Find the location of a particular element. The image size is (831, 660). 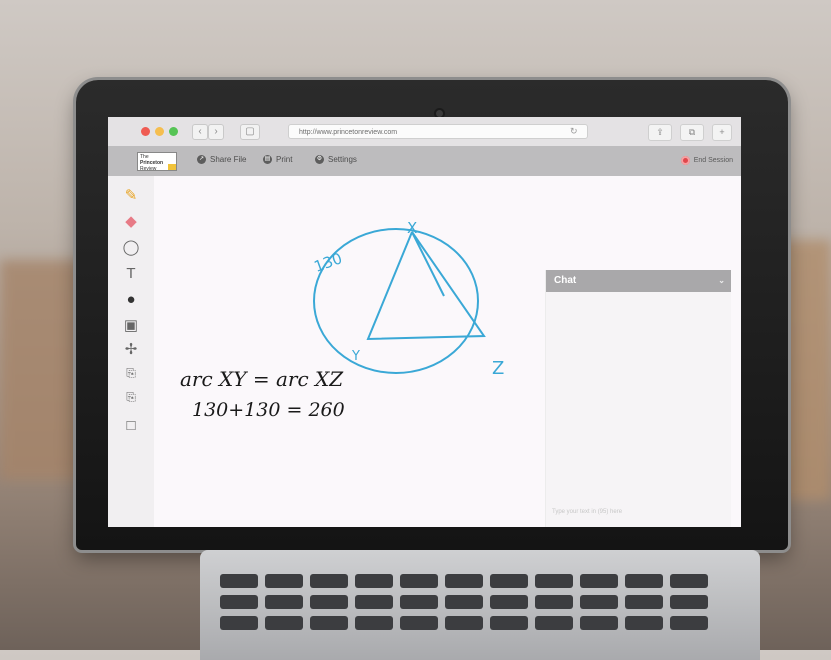

chat-header: Chat ⌄ is located at coordinates (638, 281).